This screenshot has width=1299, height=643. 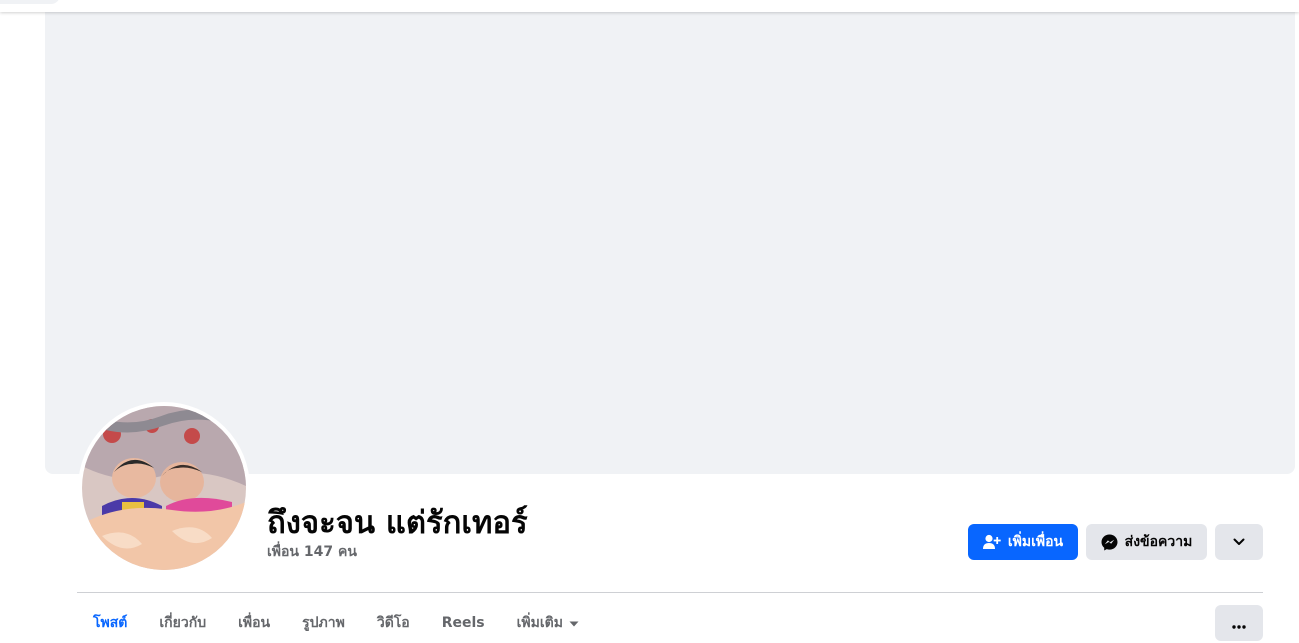 What do you see at coordinates (649, 6) in the screenshot?
I see `top-navigation-bar` at bounding box center [649, 6].